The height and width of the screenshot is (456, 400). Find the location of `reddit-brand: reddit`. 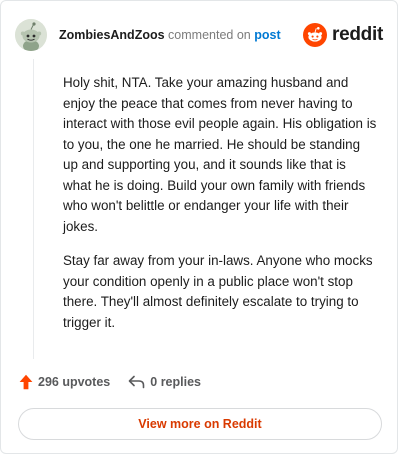

reddit-brand: reddit is located at coordinates (343, 35).